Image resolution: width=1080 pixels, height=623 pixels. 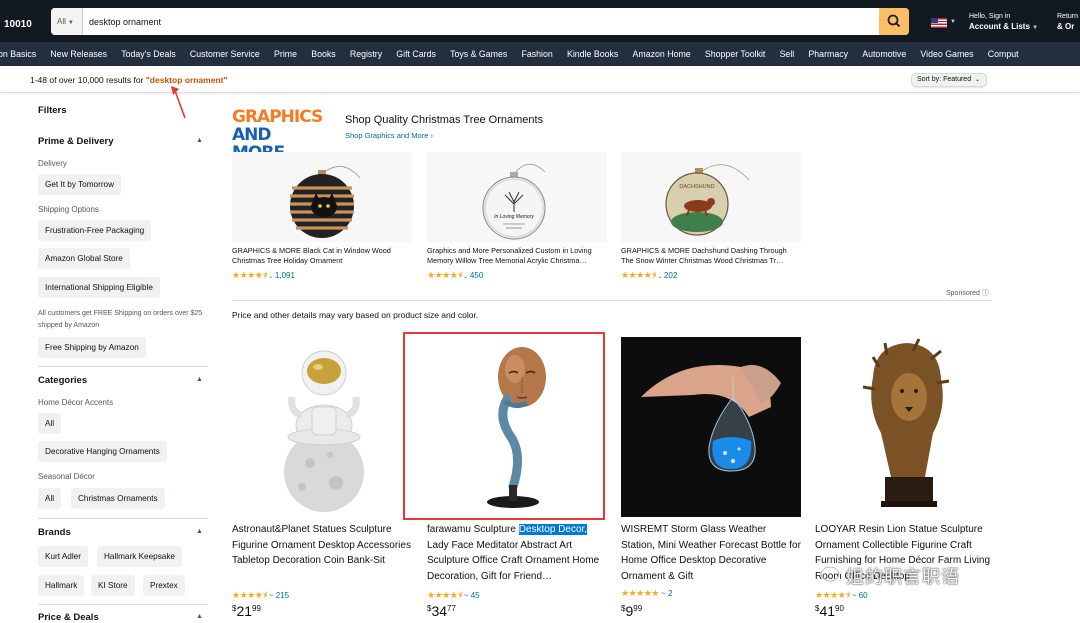 I want to click on product-title-text: farawamu Sculpture, so click(x=473, y=529).